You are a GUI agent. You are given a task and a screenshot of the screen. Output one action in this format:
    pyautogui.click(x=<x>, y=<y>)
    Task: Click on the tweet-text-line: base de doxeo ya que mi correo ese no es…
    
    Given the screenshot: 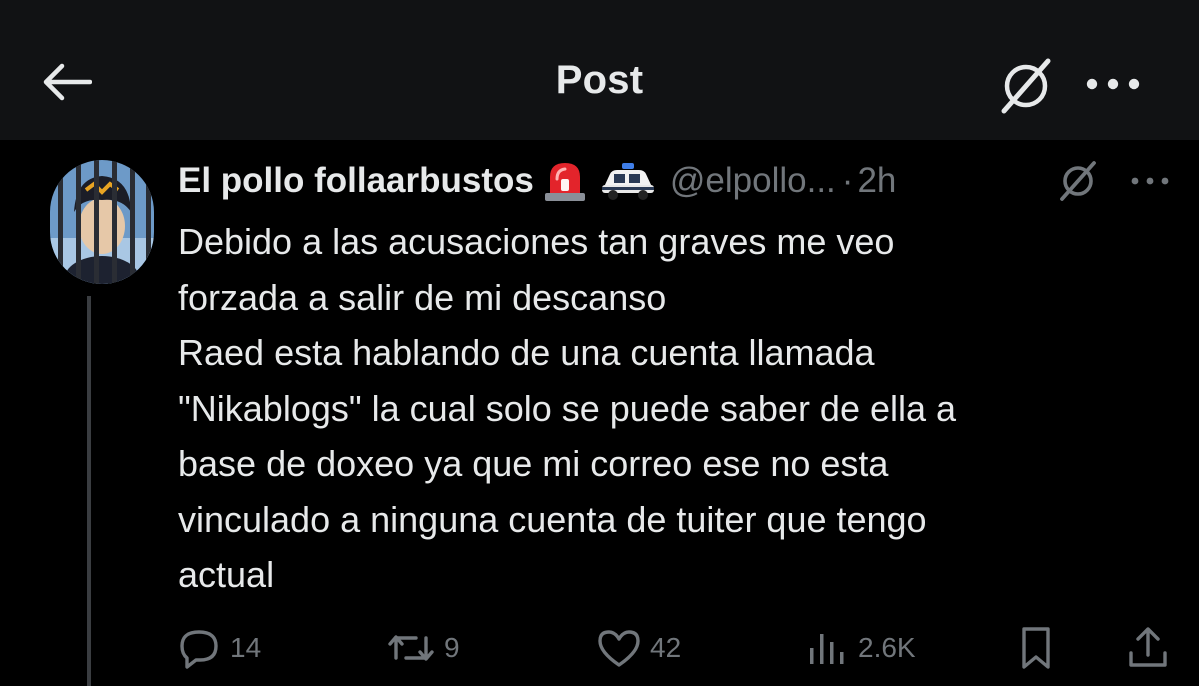 What is the action you would take?
    pyautogui.click(x=533, y=463)
    